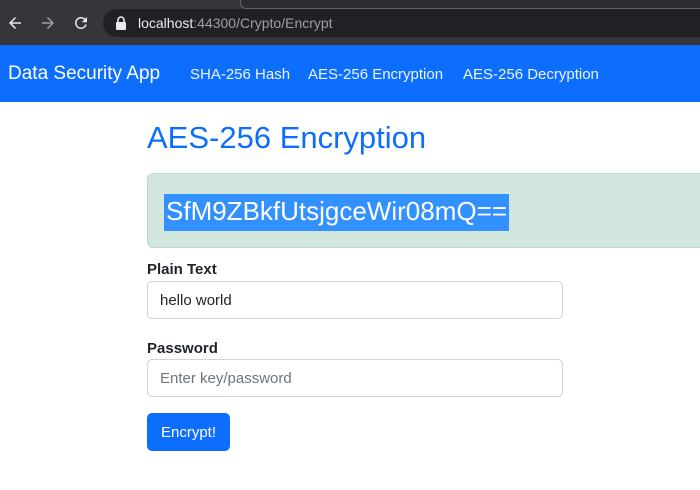  I want to click on password-label: Password, so click(182, 348).